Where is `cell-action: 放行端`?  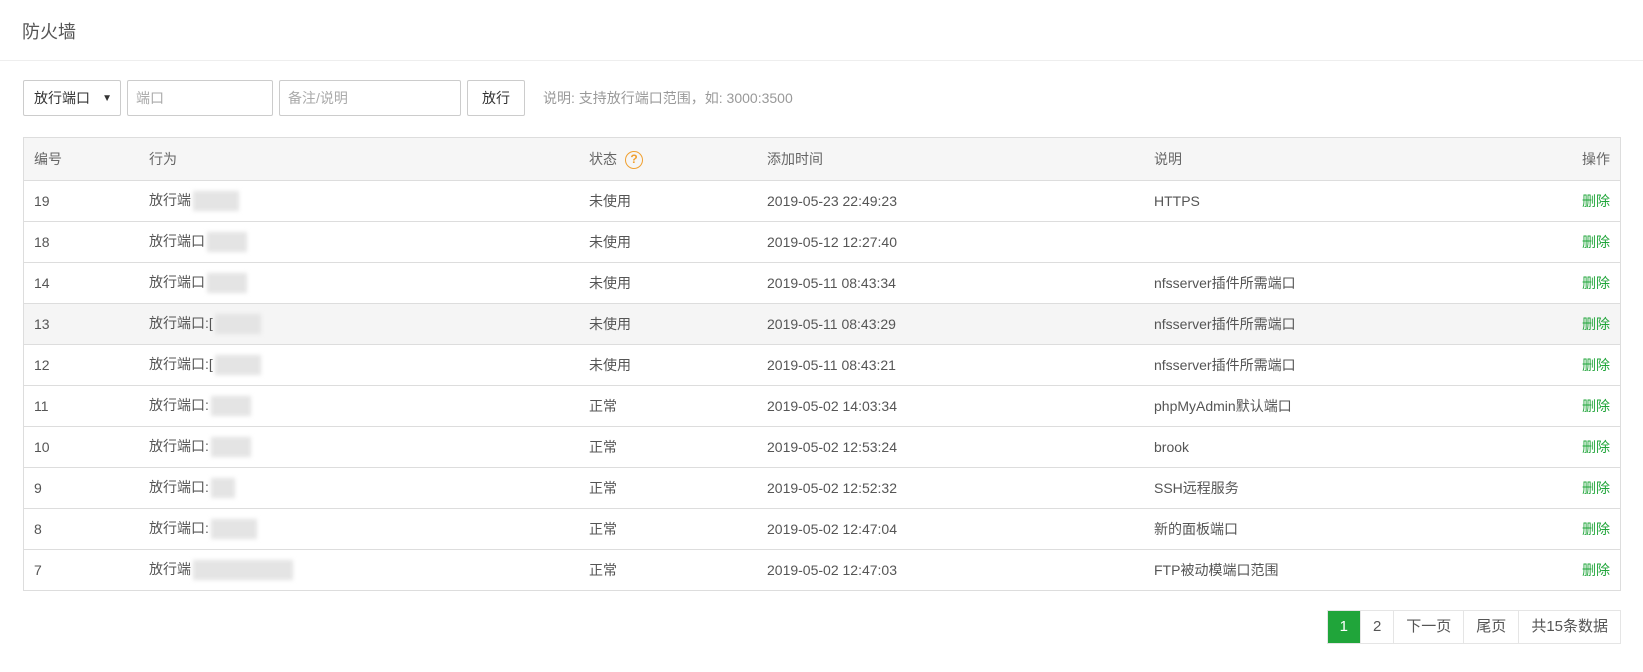
cell-action: 放行端 is located at coordinates (359, 200).